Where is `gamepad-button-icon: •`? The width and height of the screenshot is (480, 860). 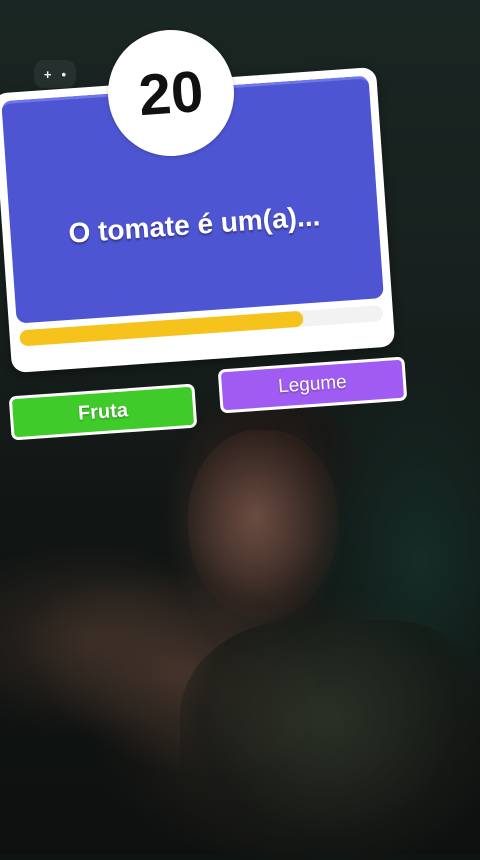
gamepad-button-icon: • is located at coordinates (64, 74).